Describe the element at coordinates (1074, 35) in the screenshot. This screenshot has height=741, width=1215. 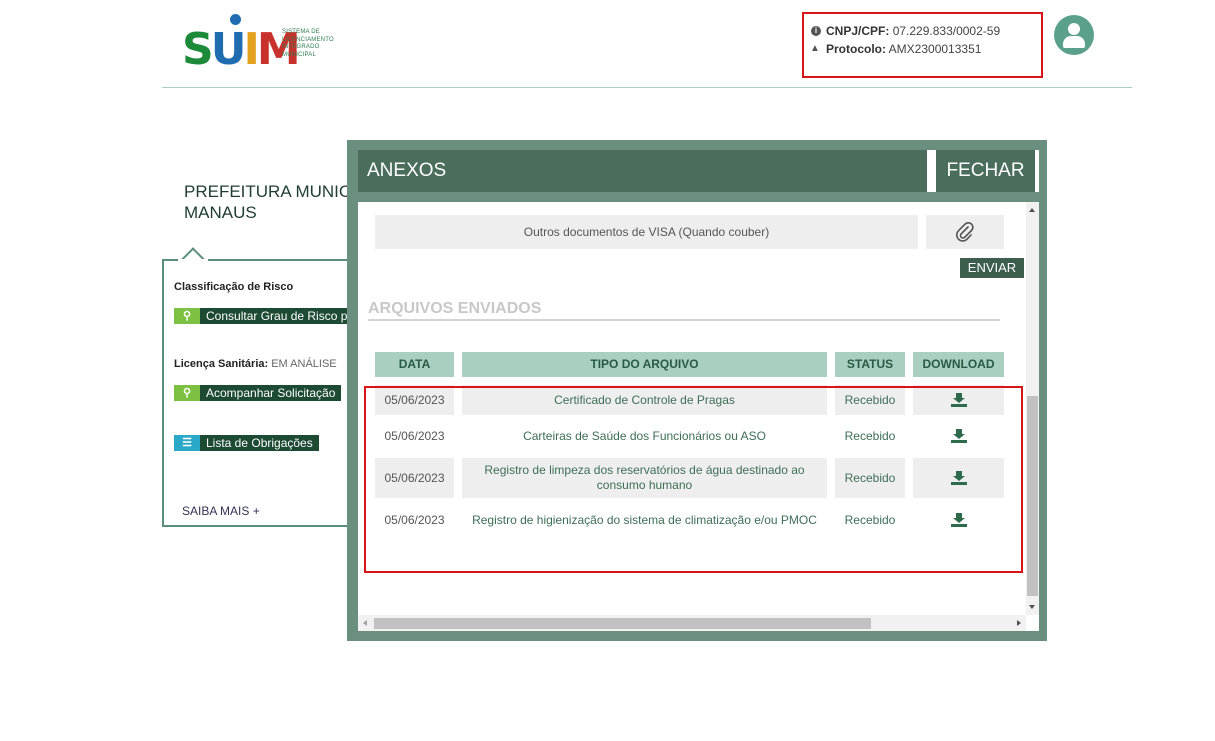
I see `user-icon` at that location.